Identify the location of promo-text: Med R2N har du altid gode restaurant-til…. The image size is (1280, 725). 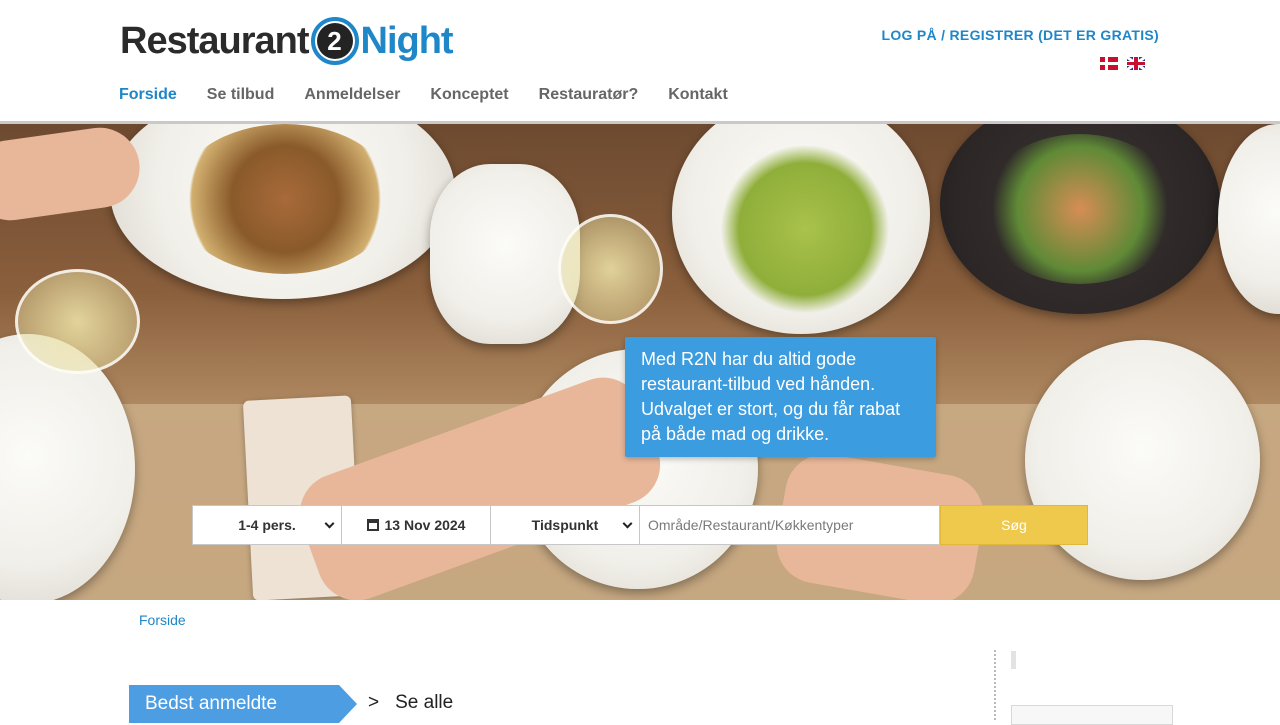
(771, 396).